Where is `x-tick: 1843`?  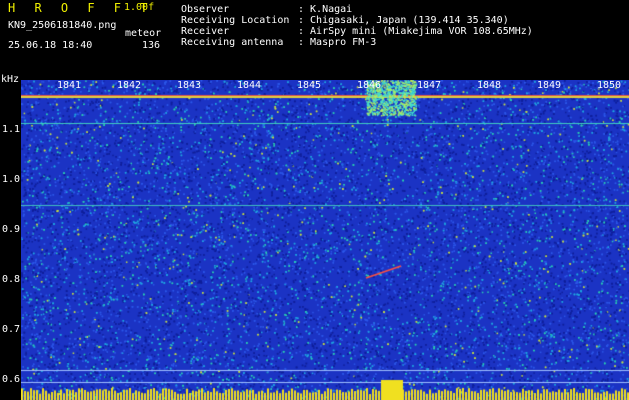 x-tick: 1843 is located at coordinates (189, 85).